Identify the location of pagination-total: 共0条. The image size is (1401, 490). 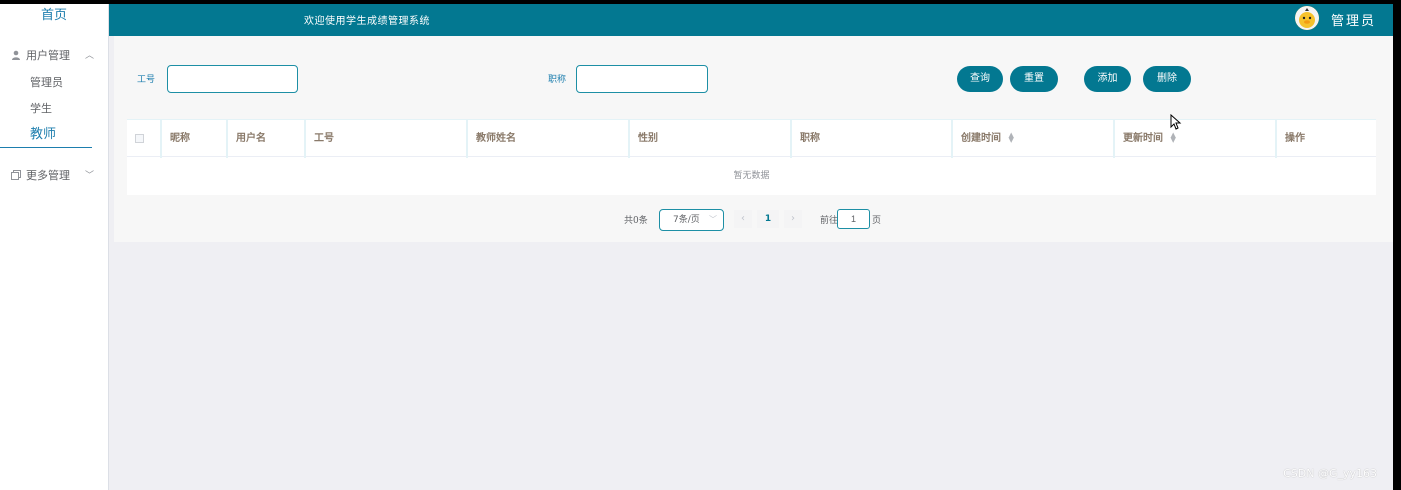
(636, 221).